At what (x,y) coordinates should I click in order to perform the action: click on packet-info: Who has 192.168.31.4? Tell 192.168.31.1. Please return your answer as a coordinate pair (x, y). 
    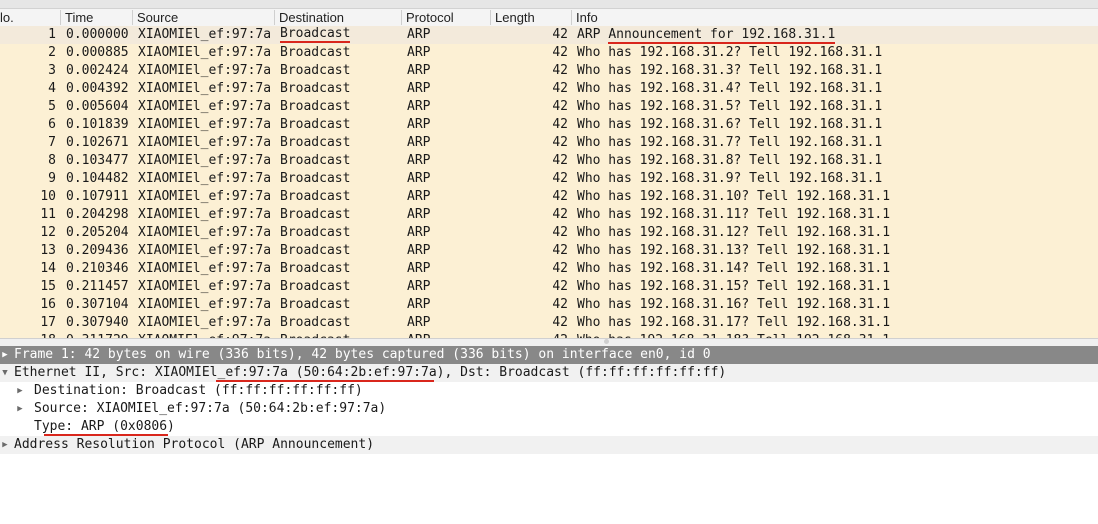
    Looking at the image, I should click on (730, 88).